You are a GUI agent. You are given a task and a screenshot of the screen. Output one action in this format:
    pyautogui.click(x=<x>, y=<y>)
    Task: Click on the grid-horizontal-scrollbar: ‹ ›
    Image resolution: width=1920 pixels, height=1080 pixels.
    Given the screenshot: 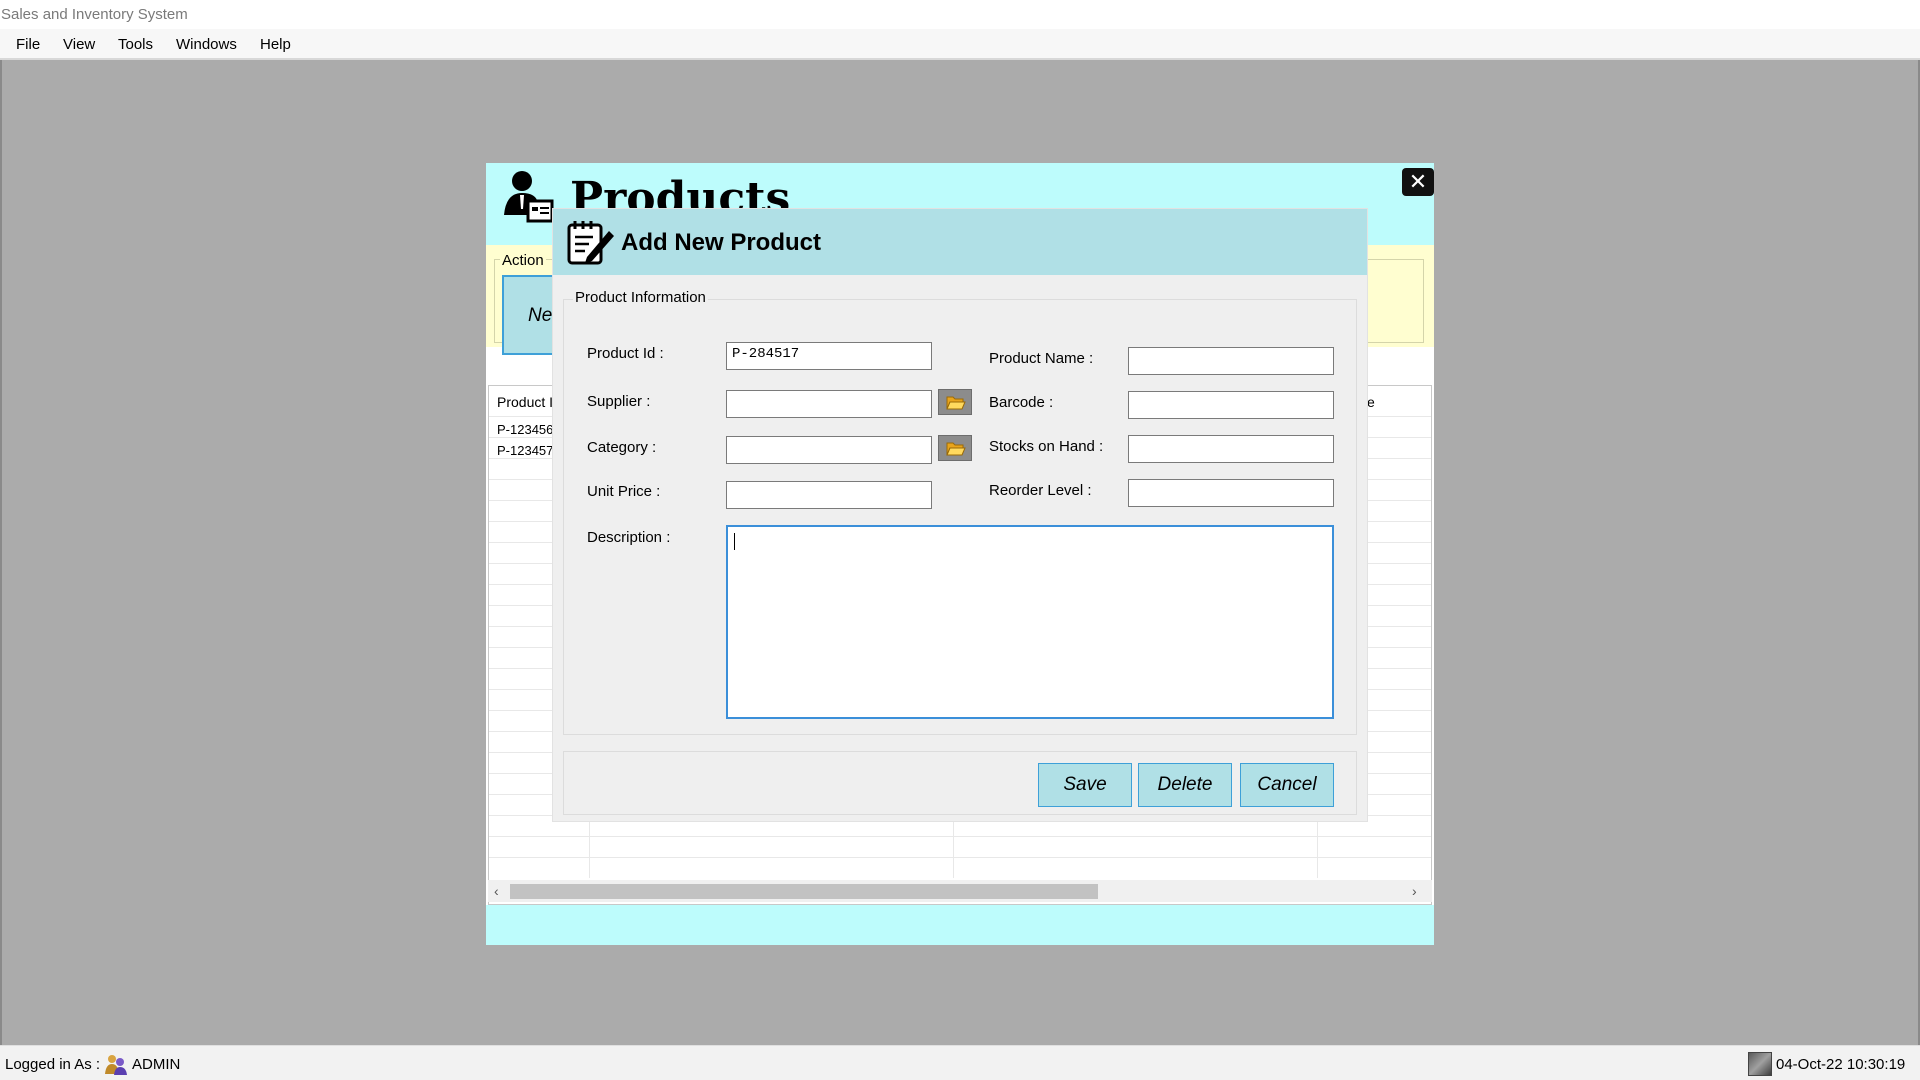 What is the action you would take?
    pyautogui.click(x=960, y=891)
    